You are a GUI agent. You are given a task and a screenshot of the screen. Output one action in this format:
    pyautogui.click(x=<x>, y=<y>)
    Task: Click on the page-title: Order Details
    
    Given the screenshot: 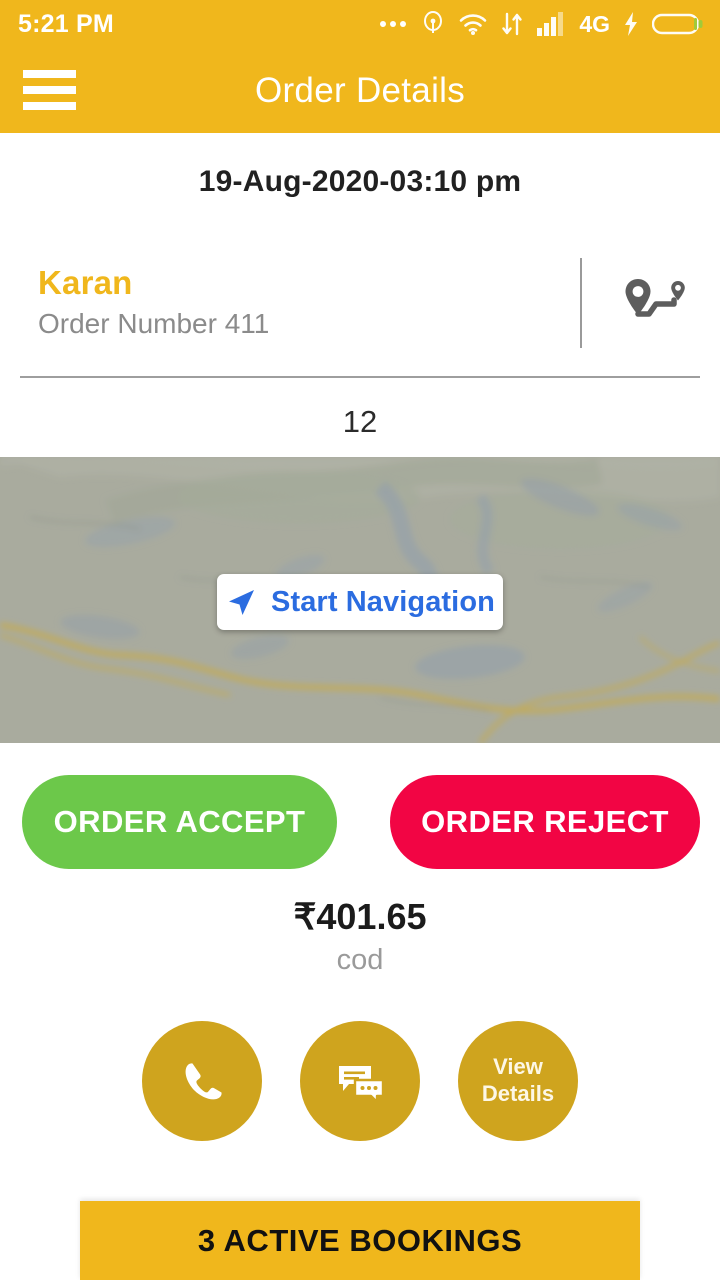 What is the action you would take?
    pyautogui.click(x=360, y=90)
    